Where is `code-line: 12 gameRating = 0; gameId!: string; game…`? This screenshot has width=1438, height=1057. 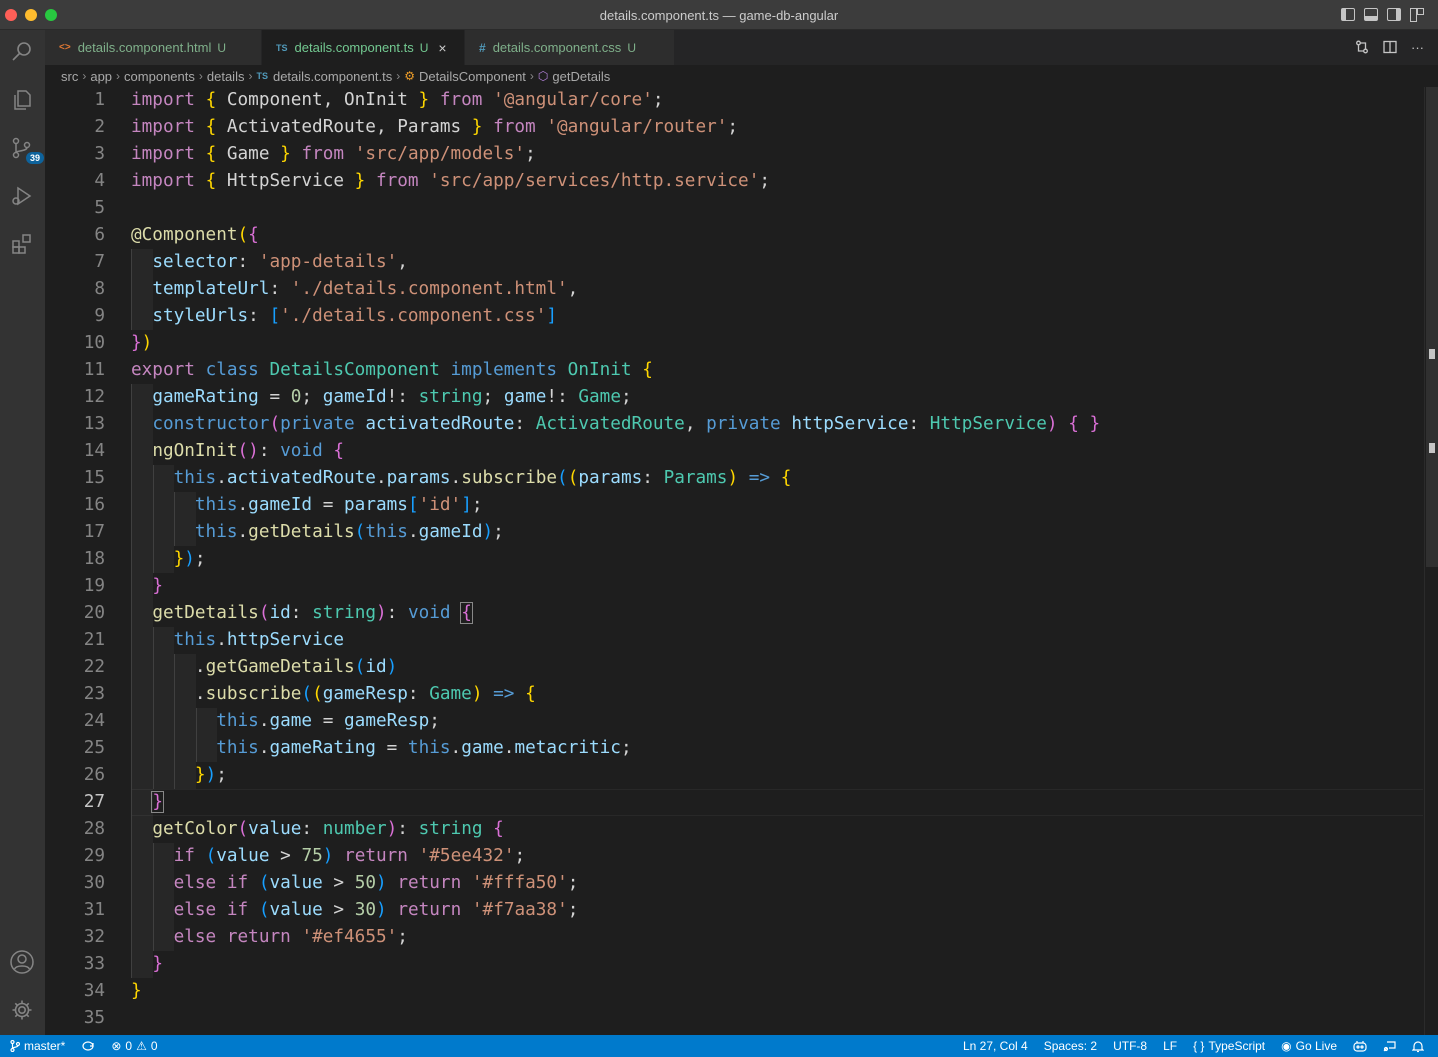
code-line: 12 gameRating = 0; gameId!: string; game… is located at coordinates (734, 397).